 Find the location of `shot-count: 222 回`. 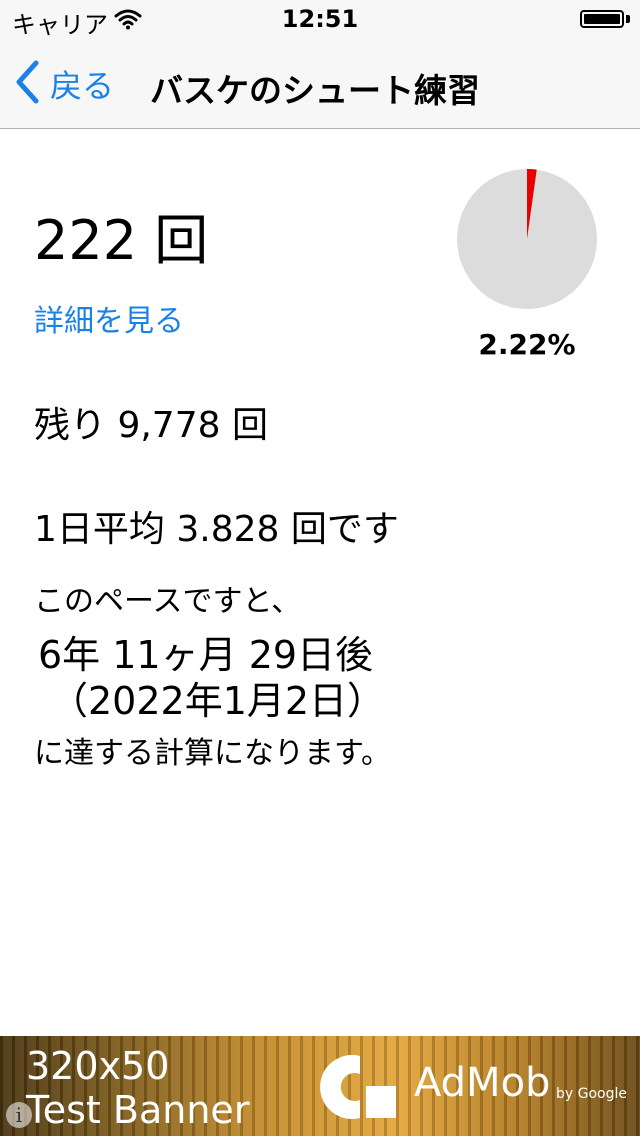

shot-count: 222 回 is located at coordinates (121, 240).